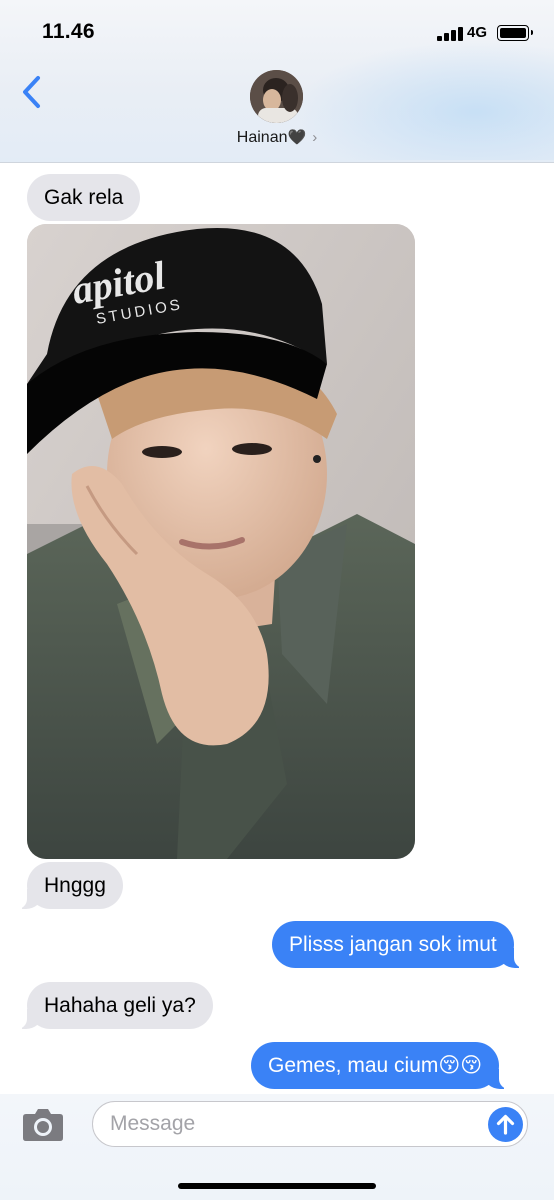 This screenshot has height=1200, width=554. I want to click on arrow-up-icon, so click(505, 1124).